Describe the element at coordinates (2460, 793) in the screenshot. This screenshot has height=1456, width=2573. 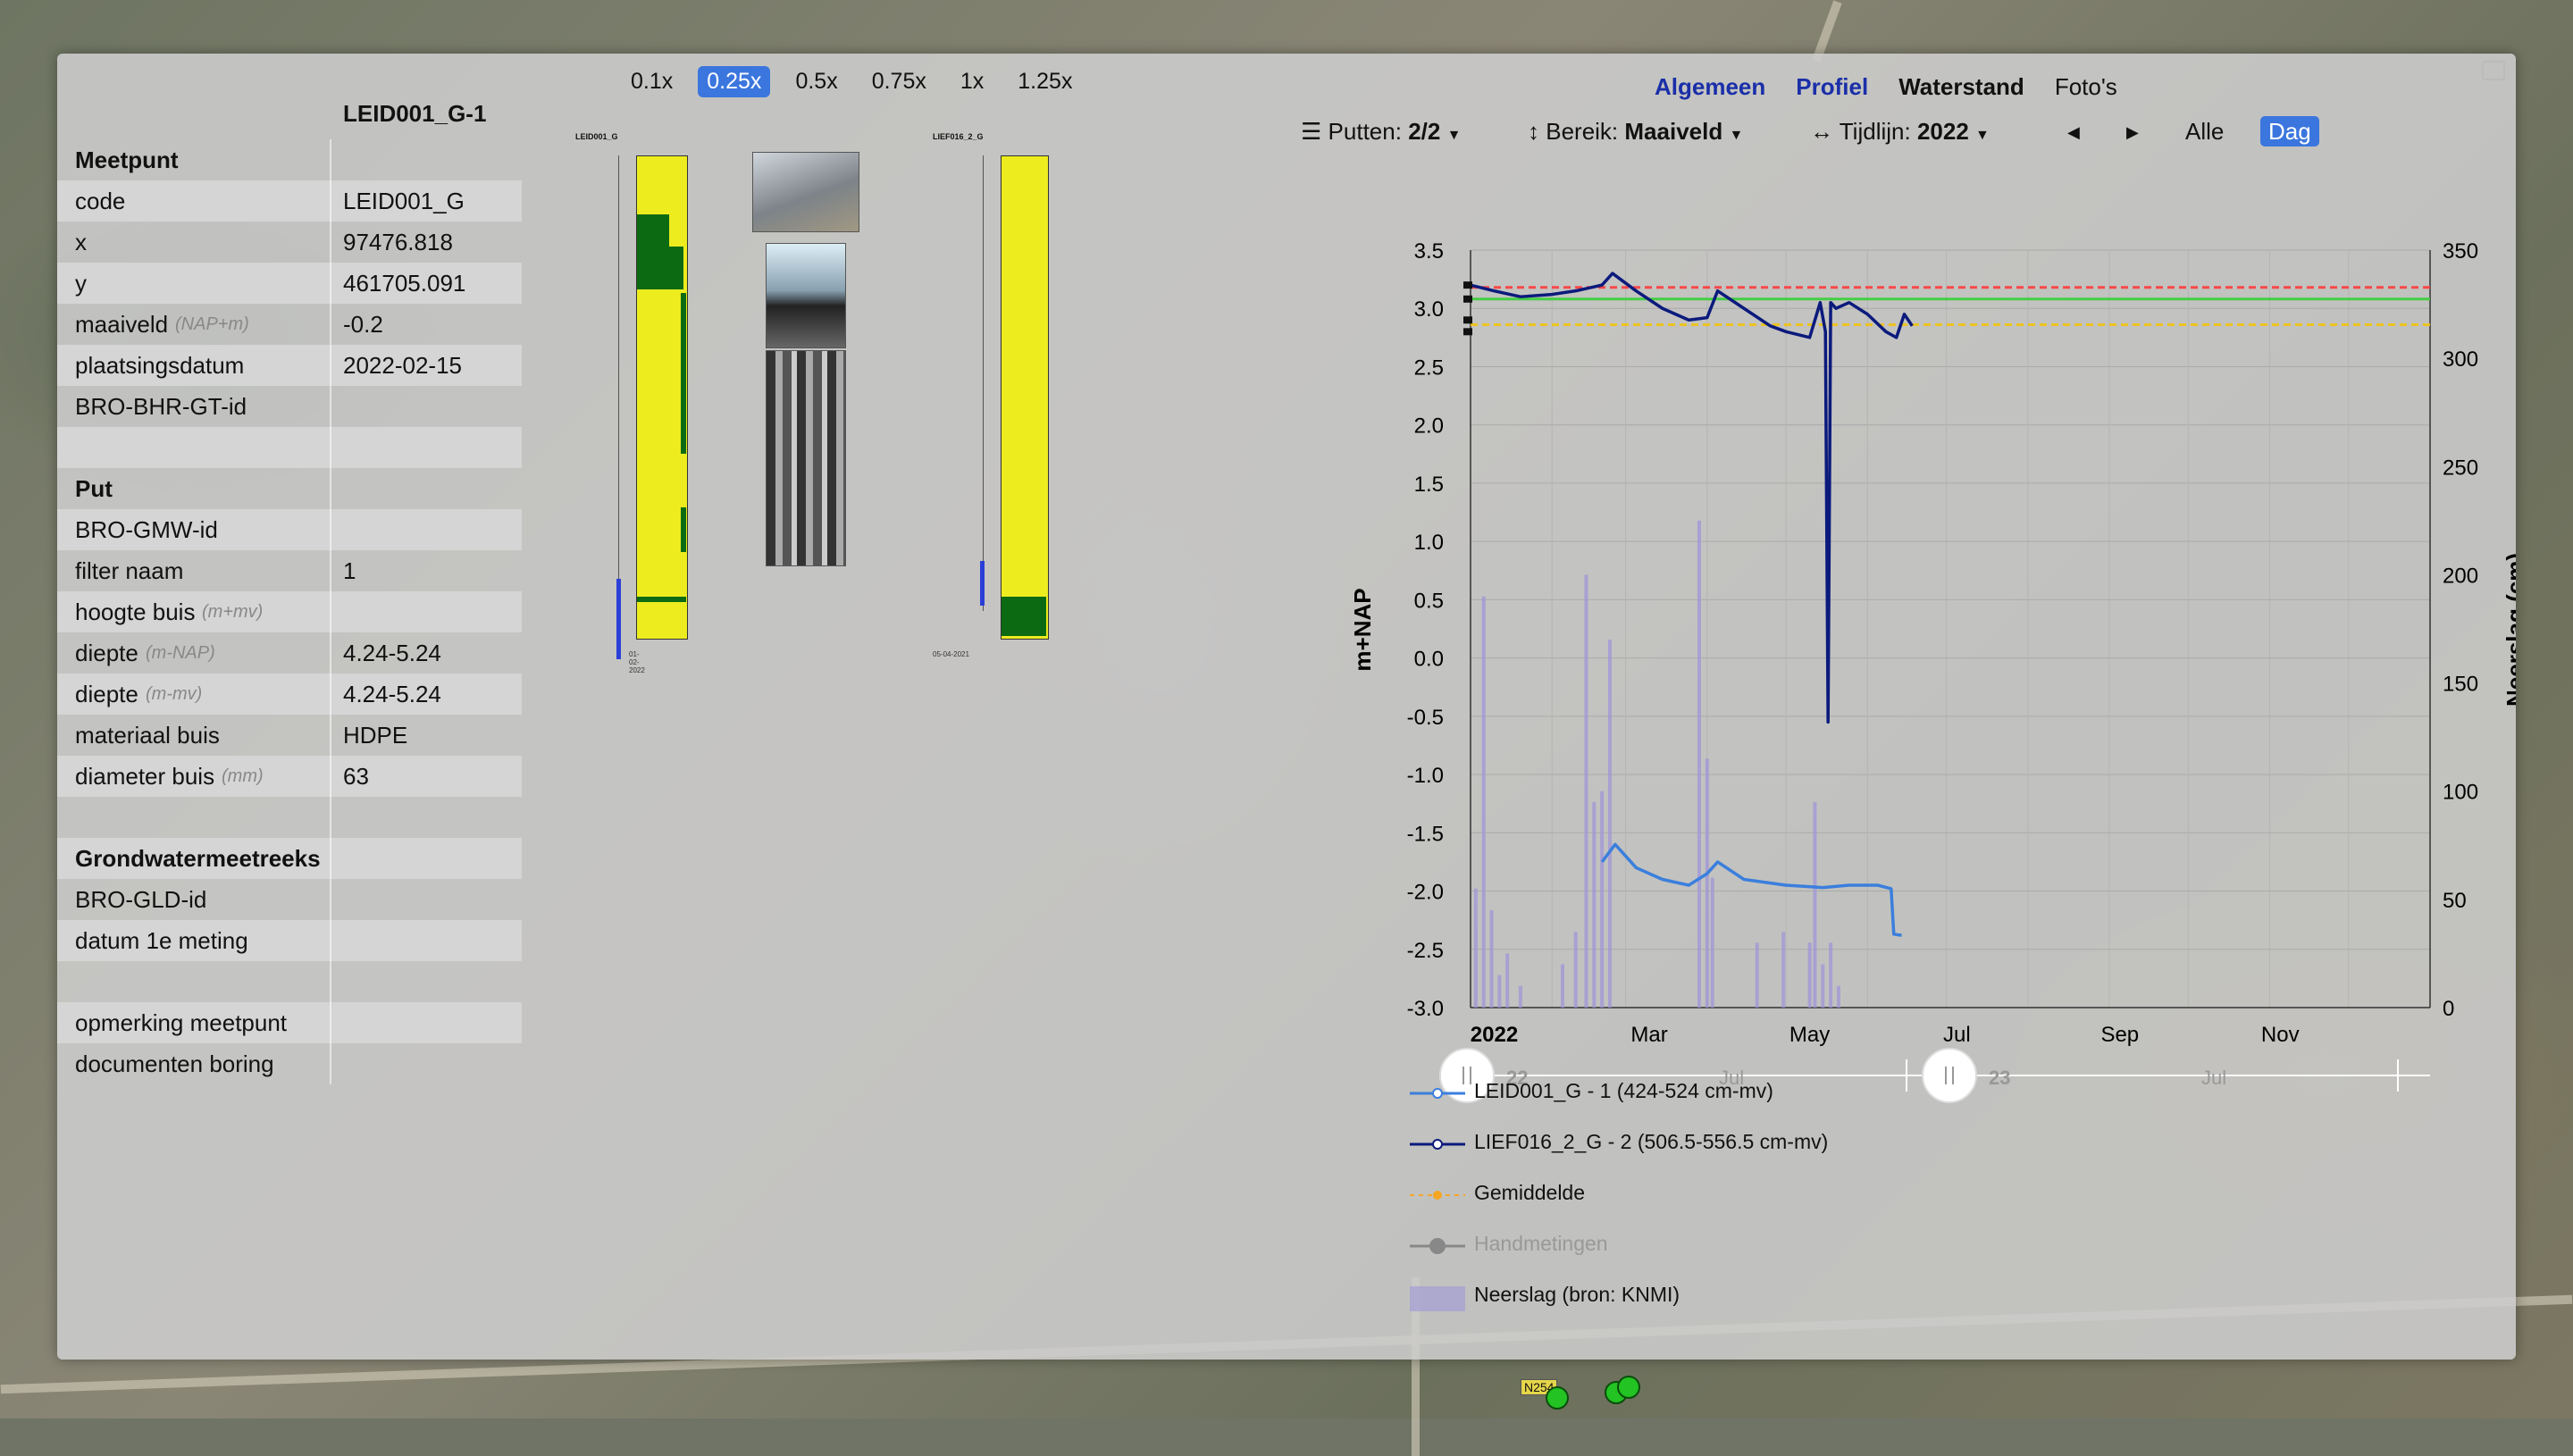
I see `y2-tick-label: 100` at that location.